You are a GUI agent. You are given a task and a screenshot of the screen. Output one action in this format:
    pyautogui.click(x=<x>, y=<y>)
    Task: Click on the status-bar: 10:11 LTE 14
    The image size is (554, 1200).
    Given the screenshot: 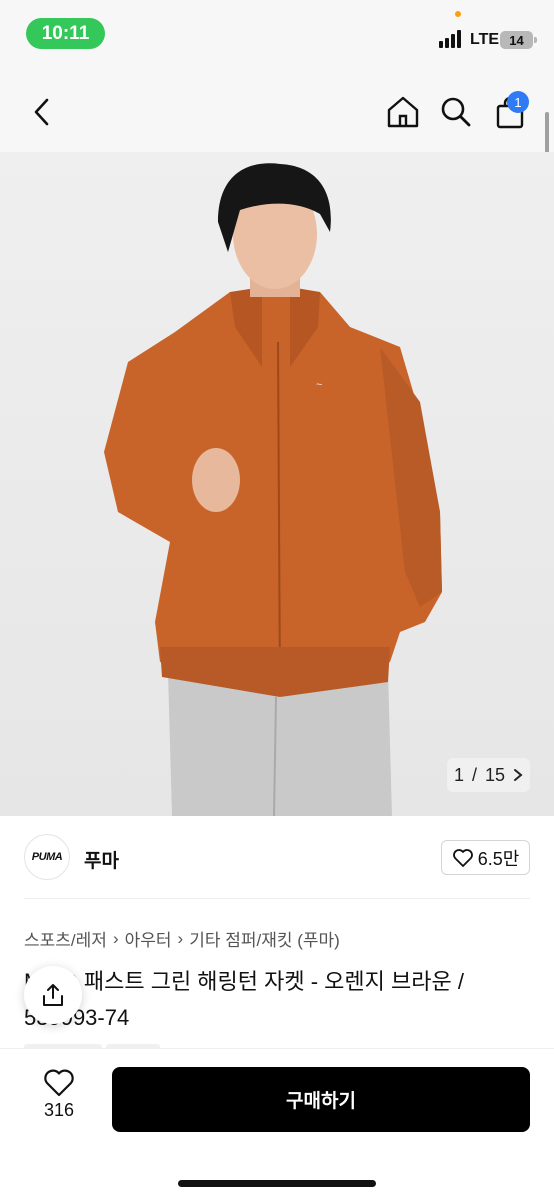 What is the action you would take?
    pyautogui.click(x=277, y=35)
    